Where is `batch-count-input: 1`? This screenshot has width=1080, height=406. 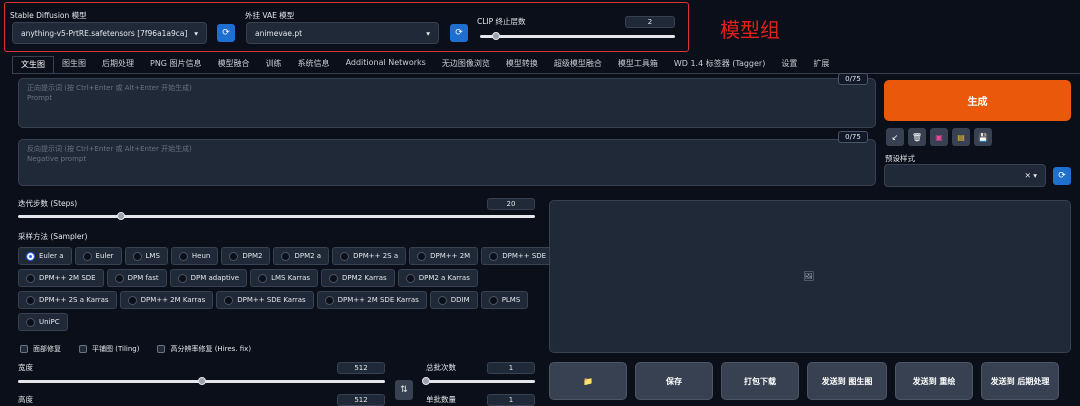 batch-count-input: 1 is located at coordinates (511, 368).